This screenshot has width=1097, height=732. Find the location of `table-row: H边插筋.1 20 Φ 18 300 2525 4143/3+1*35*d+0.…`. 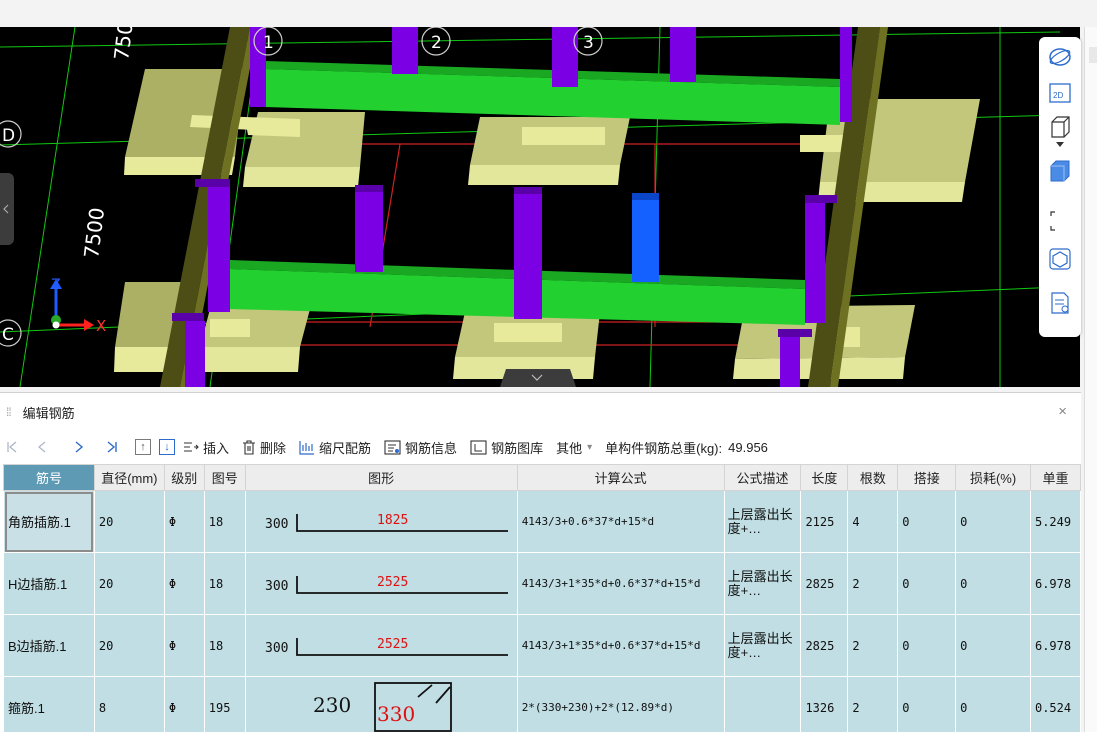

table-row: H边插筋.1 20 Φ 18 300 2525 4143/3+1*35*d+0.… is located at coordinates (542, 583).